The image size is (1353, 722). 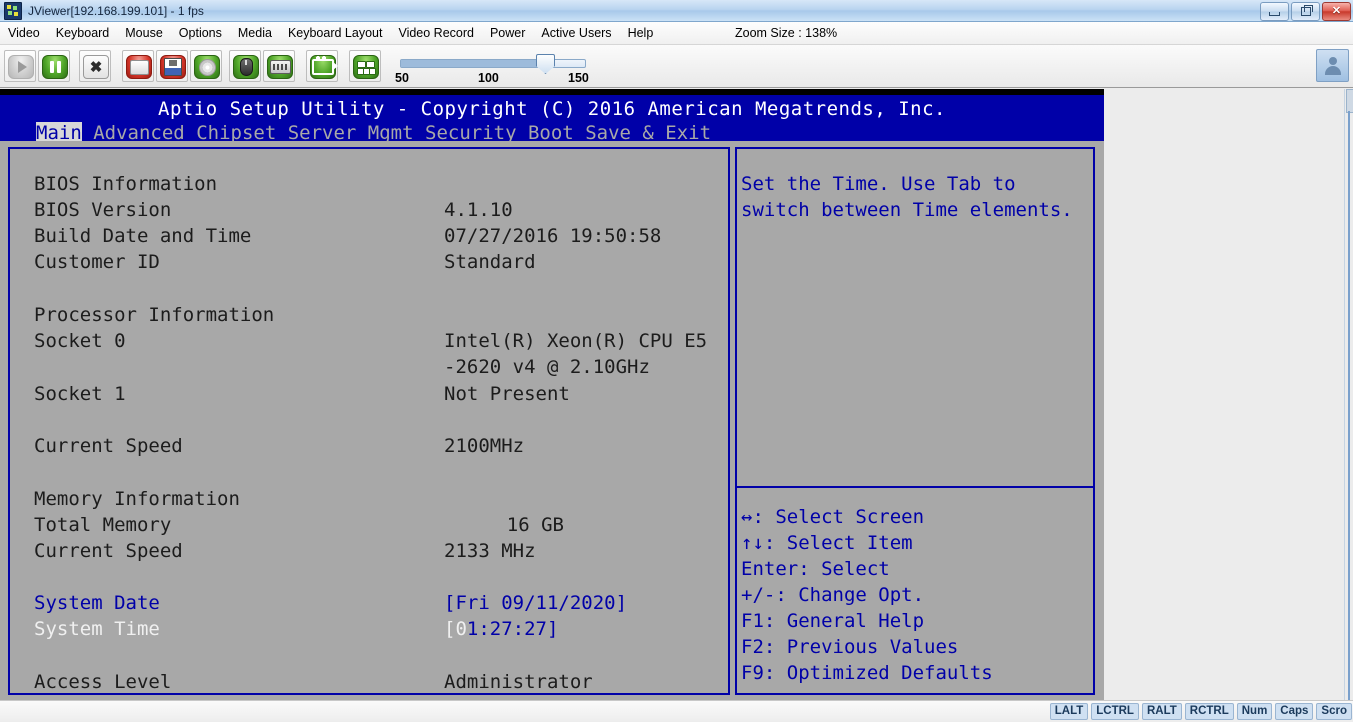 I want to click on toolbar-group-media, so click(x=172, y=66).